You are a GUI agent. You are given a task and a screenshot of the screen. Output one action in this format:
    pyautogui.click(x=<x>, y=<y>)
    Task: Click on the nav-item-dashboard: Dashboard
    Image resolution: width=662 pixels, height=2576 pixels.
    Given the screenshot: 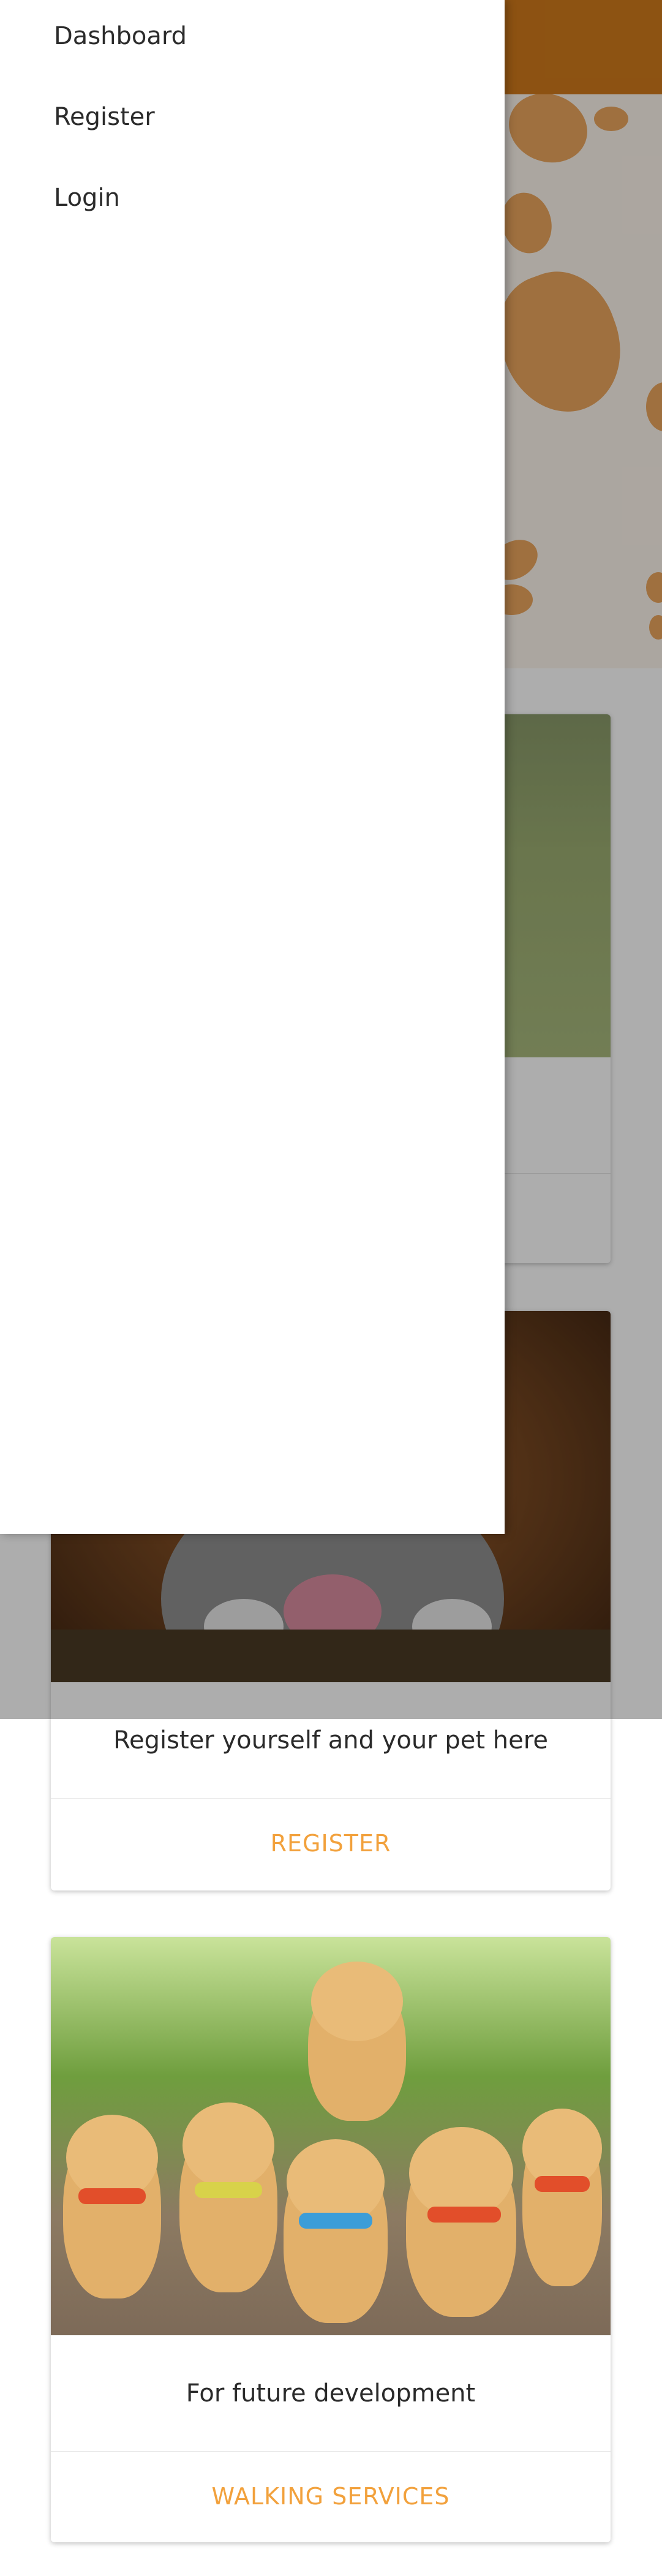 What is the action you would take?
    pyautogui.click(x=120, y=36)
    